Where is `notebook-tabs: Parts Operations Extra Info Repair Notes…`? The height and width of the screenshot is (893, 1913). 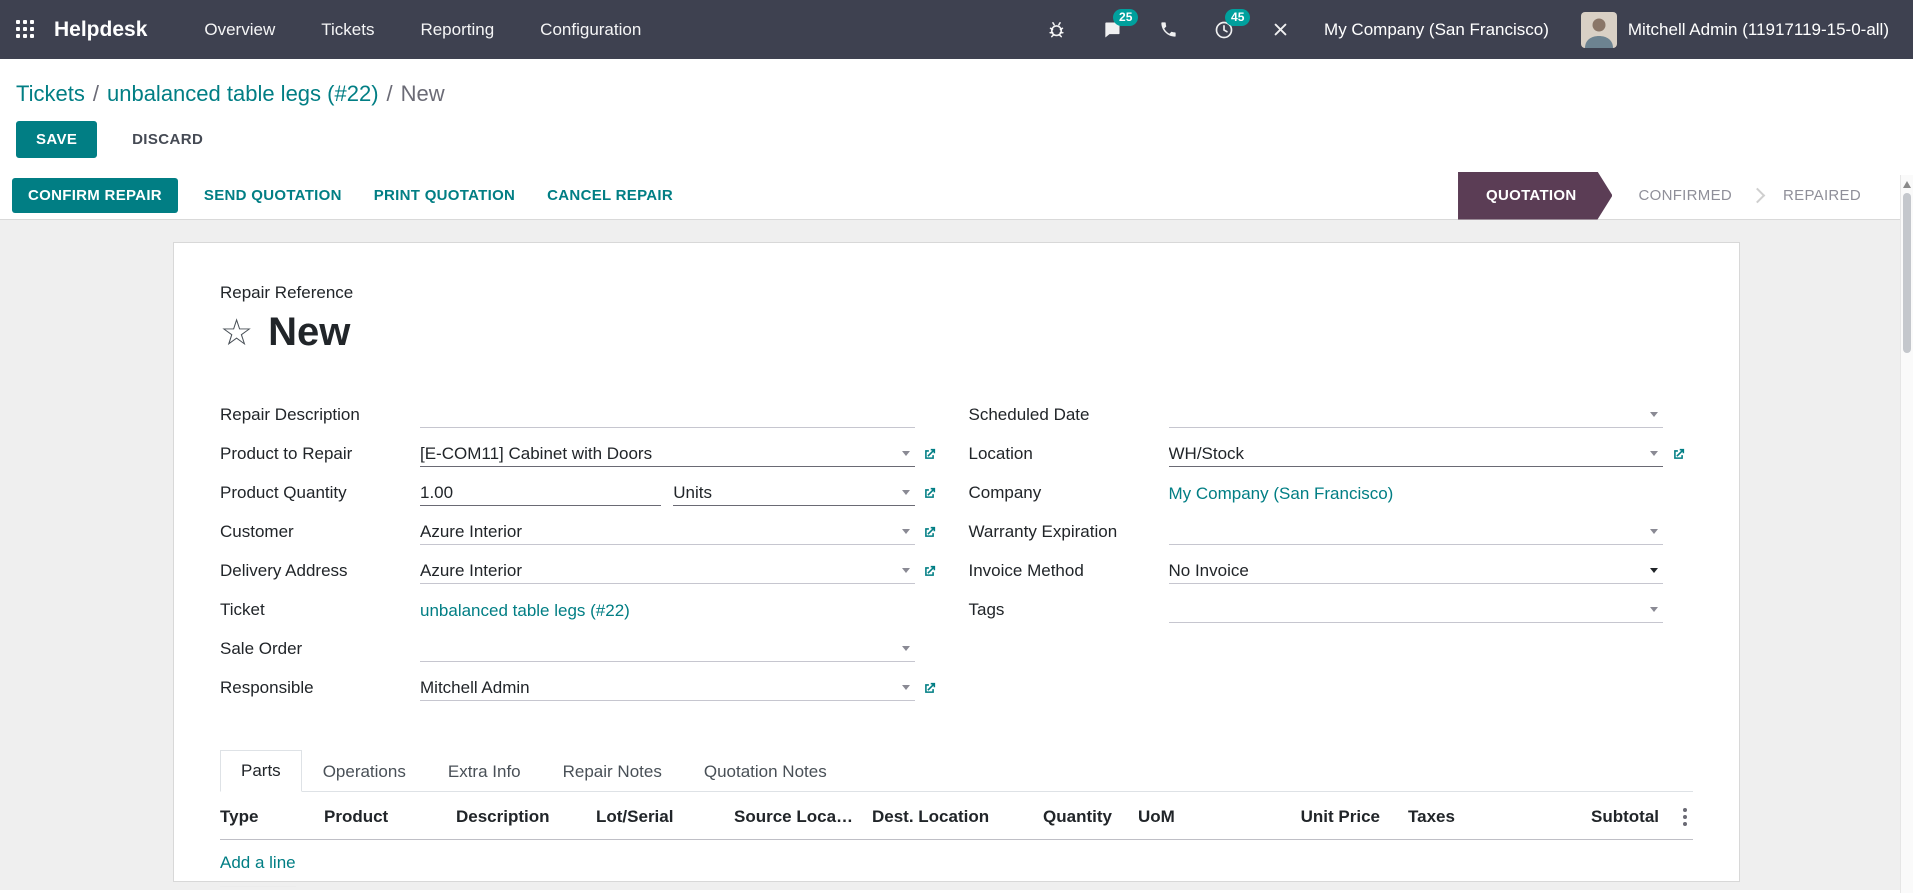
notebook-tabs: Parts Operations Extra Info Repair Notes… is located at coordinates (956, 771).